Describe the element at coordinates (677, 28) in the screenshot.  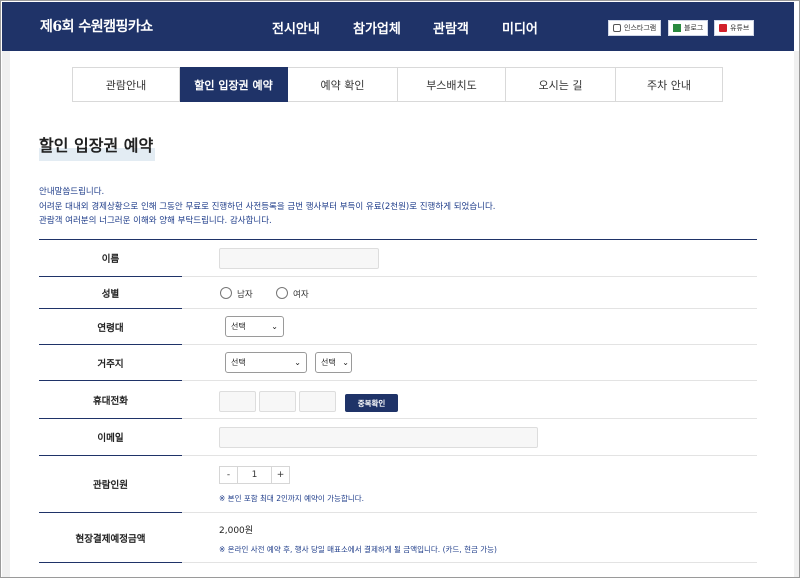
I see `blog-icon` at that location.